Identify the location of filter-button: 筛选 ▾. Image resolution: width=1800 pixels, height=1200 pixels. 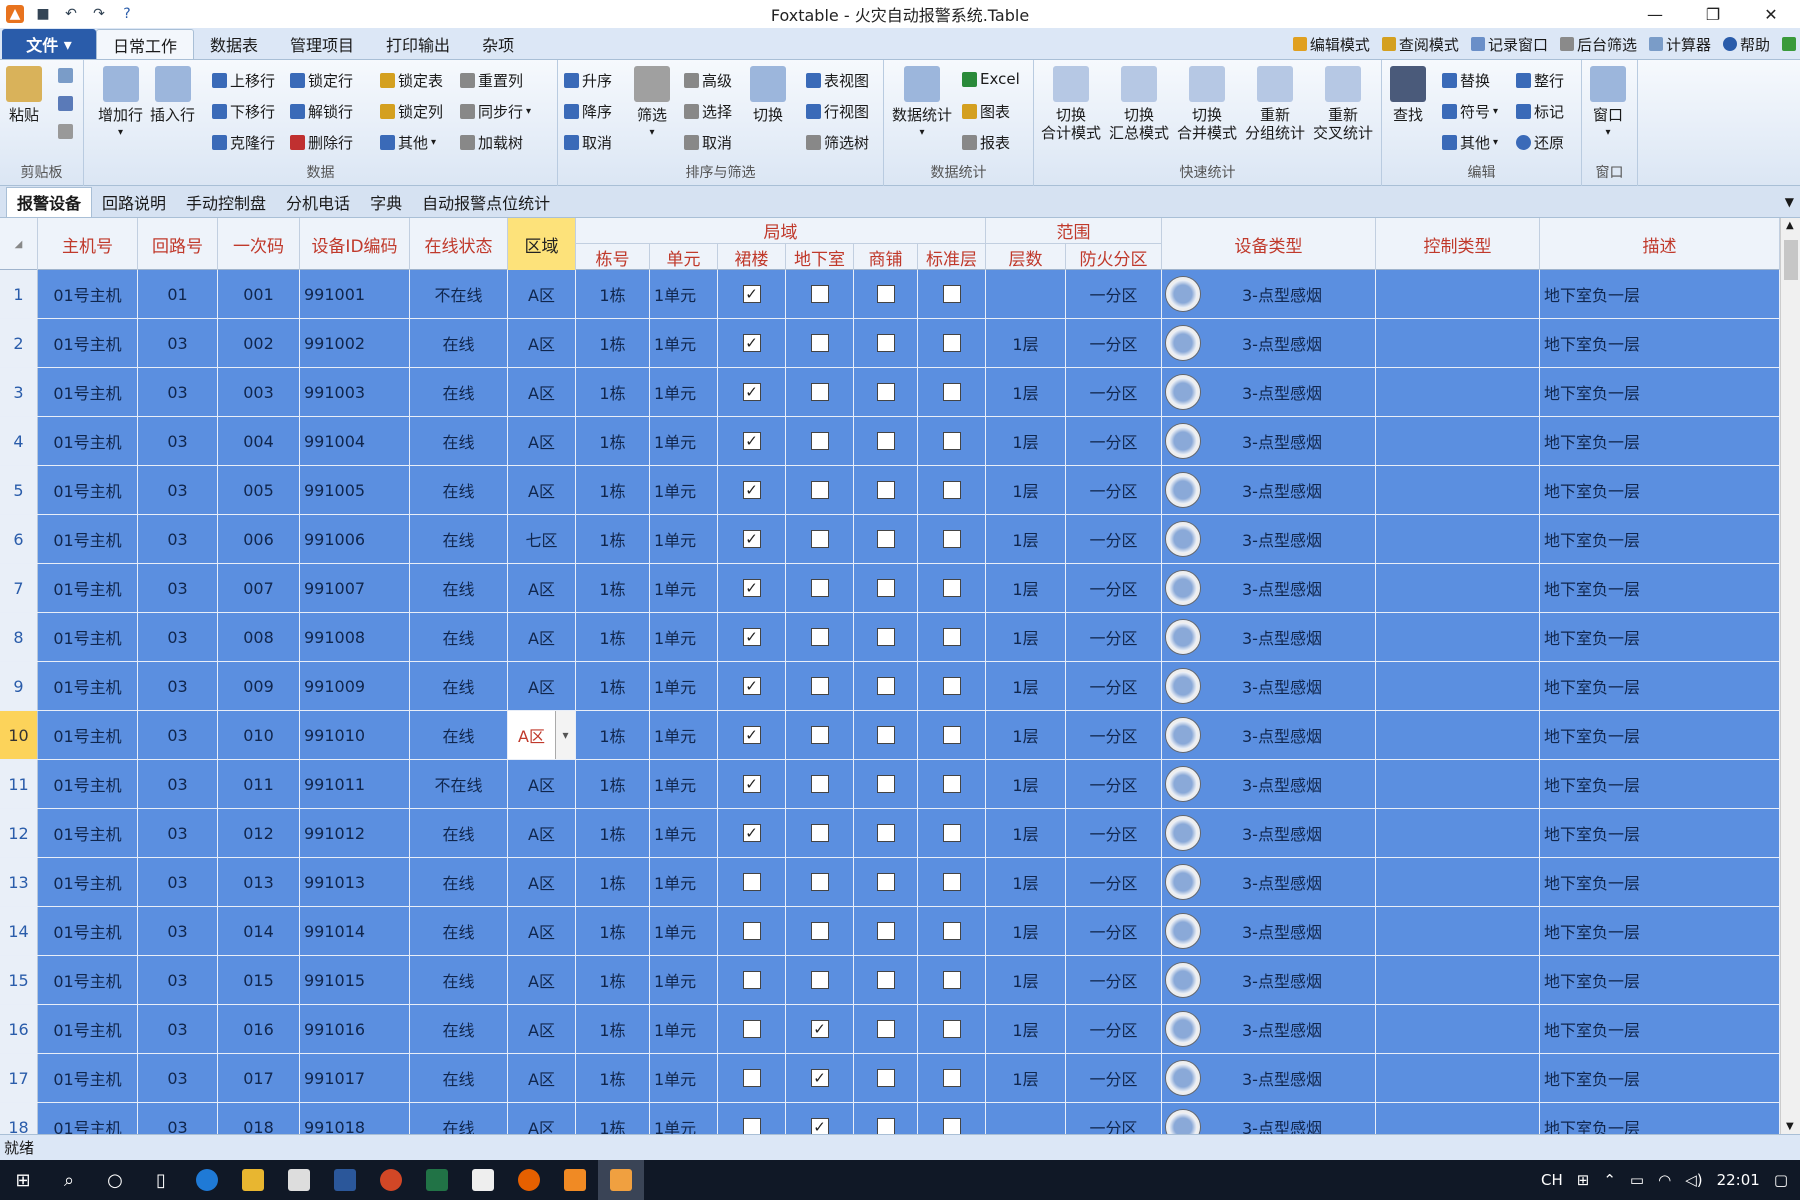
(652, 104).